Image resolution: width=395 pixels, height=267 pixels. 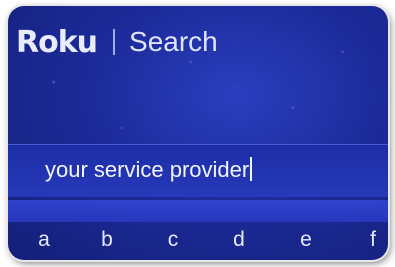 What do you see at coordinates (198, 211) in the screenshot?
I see `keyboard-highlight-band` at bounding box center [198, 211].